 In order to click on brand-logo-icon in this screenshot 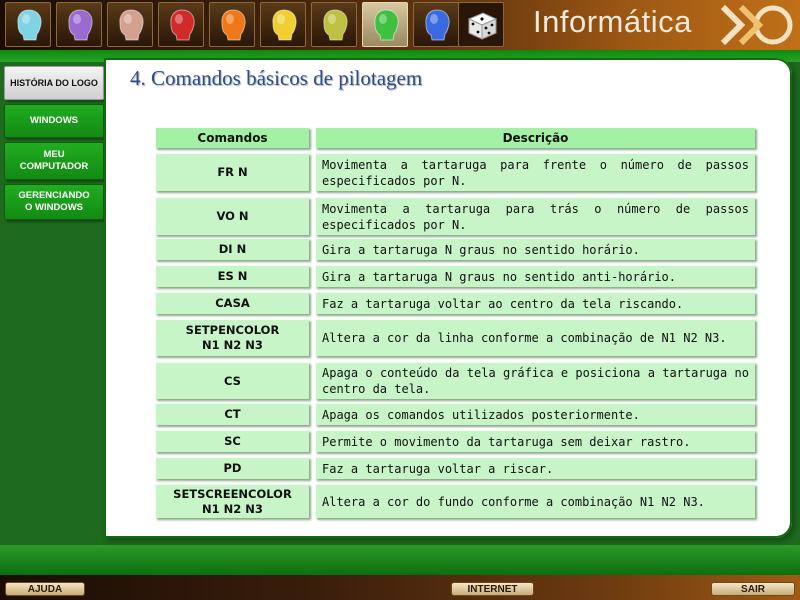, I will do `click(756, 25)`.